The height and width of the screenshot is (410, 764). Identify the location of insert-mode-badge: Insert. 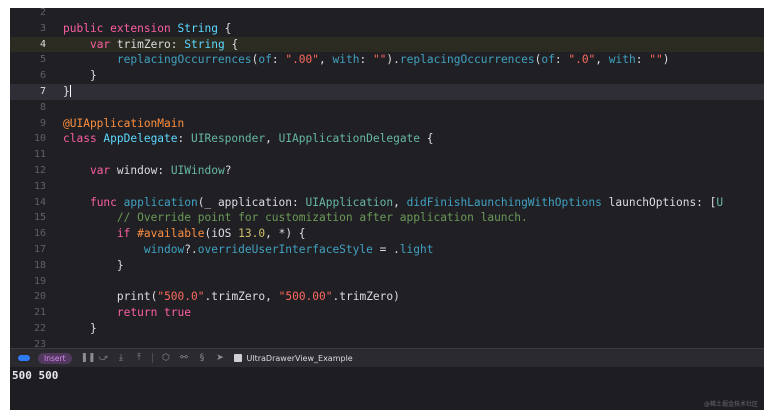
(55, 358).